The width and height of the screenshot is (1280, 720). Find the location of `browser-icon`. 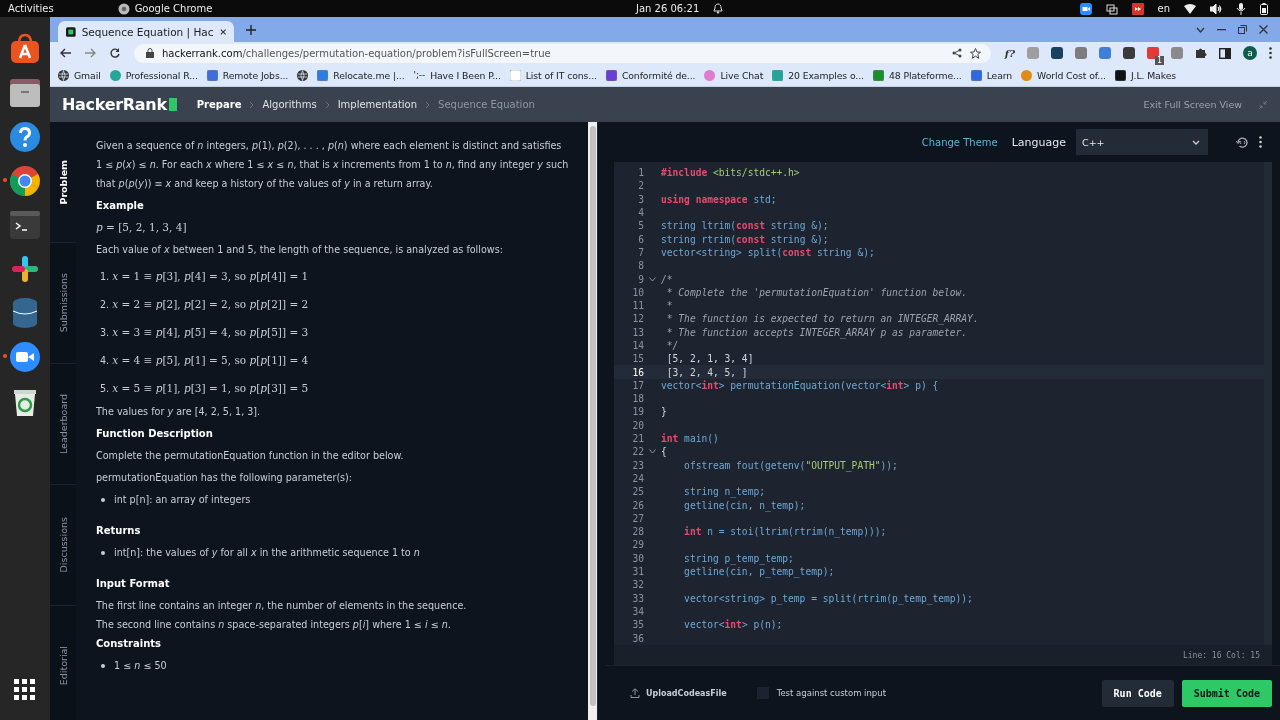

browser-icon is located at coordinates (25, 181).